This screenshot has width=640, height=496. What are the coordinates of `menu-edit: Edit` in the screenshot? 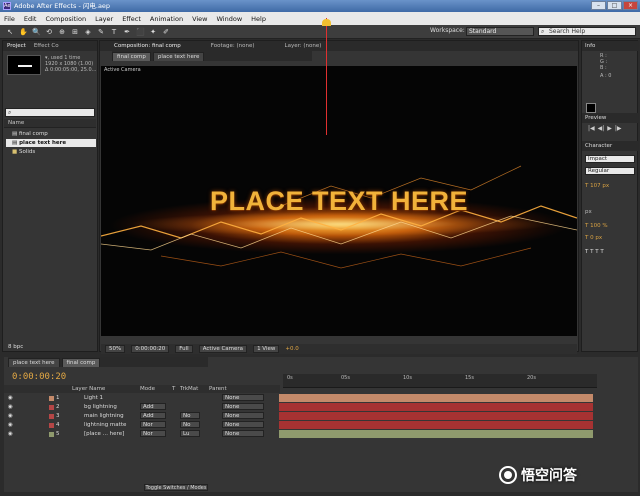 It's located at (30, 19).